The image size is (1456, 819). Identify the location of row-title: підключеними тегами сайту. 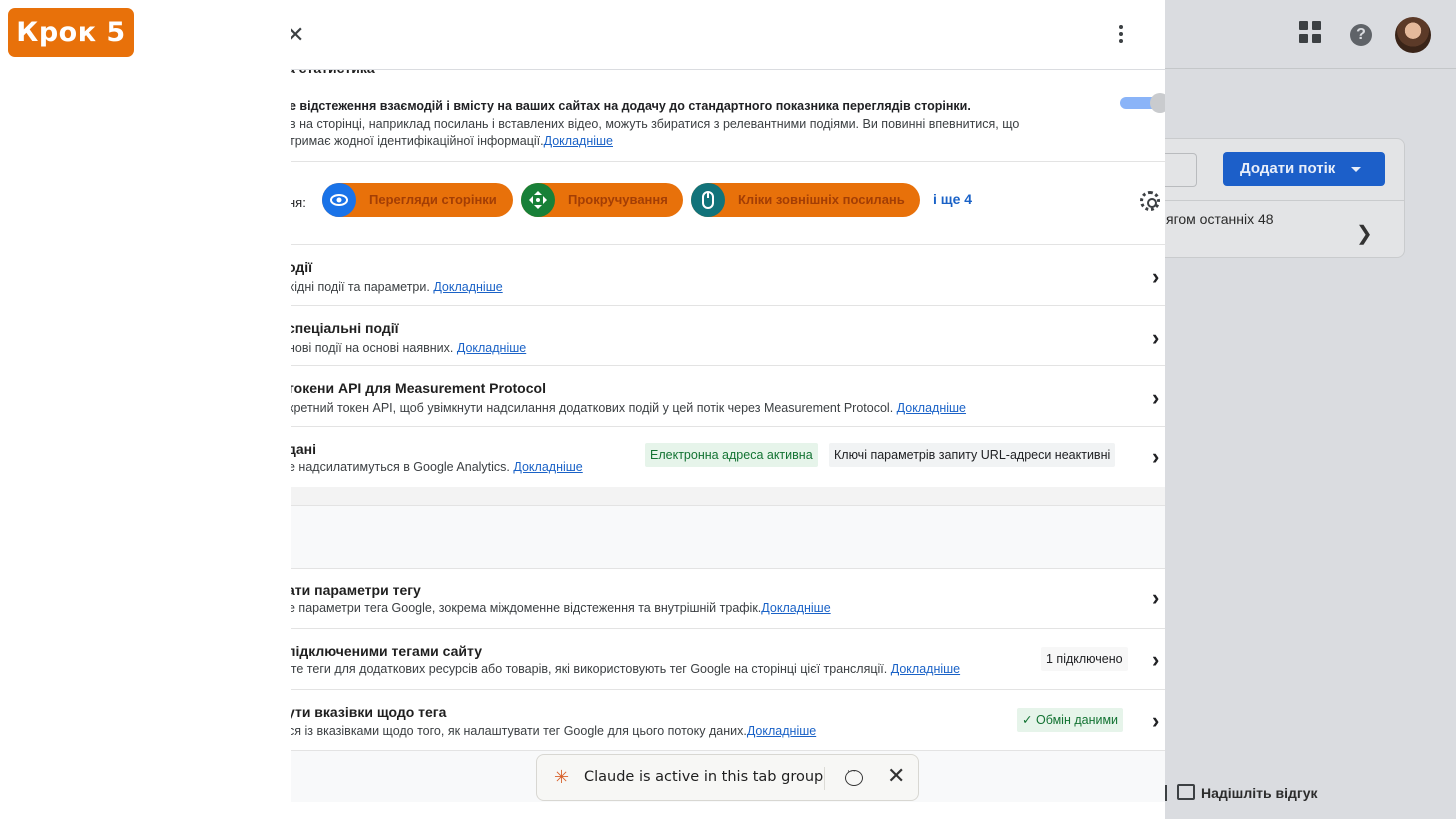
(387, 651).